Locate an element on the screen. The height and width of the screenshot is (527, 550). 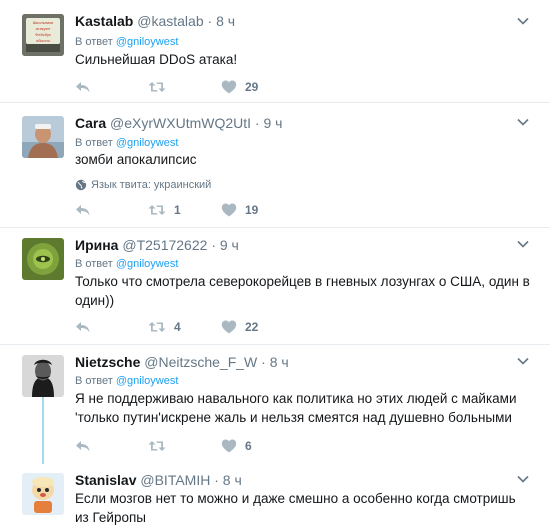
like-count: 6 is located at coordinates (248, 446).